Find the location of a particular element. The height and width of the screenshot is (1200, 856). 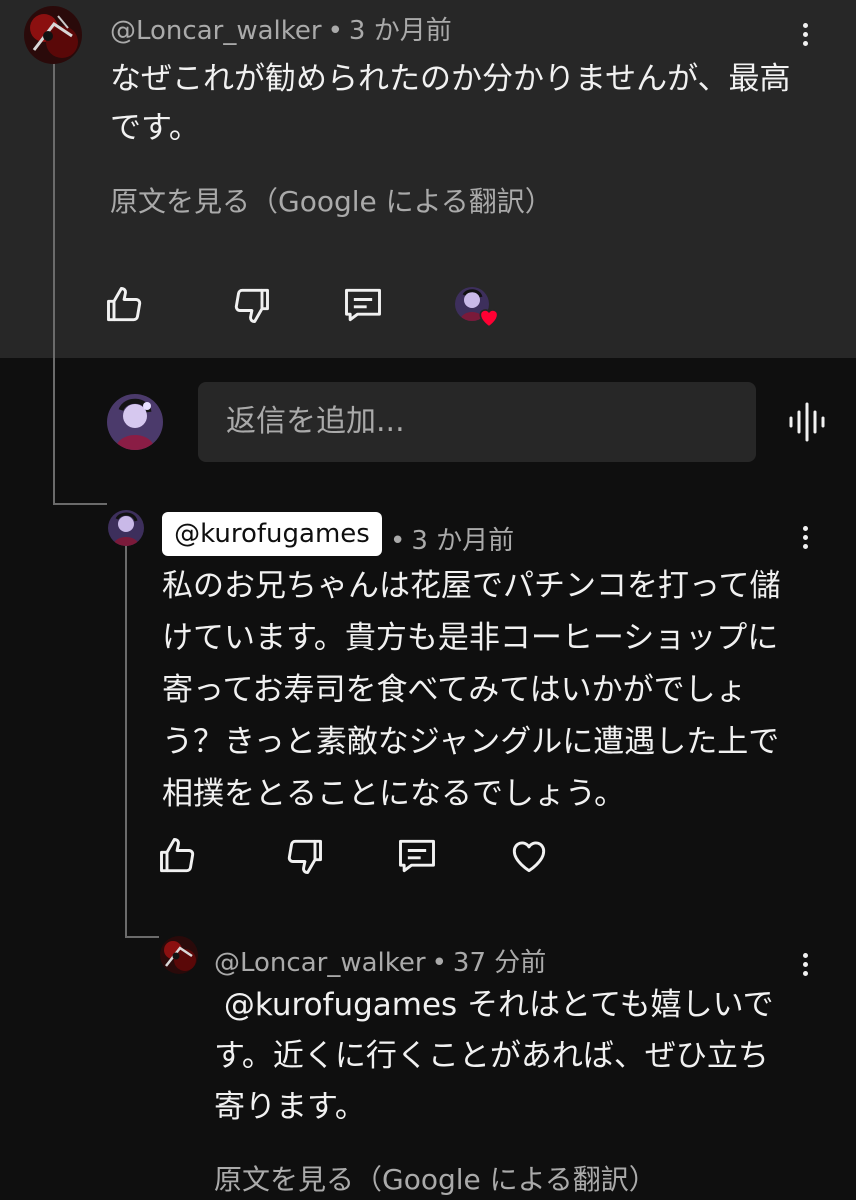

timestamp: 37 分前 is located at coordinates (499, 963).